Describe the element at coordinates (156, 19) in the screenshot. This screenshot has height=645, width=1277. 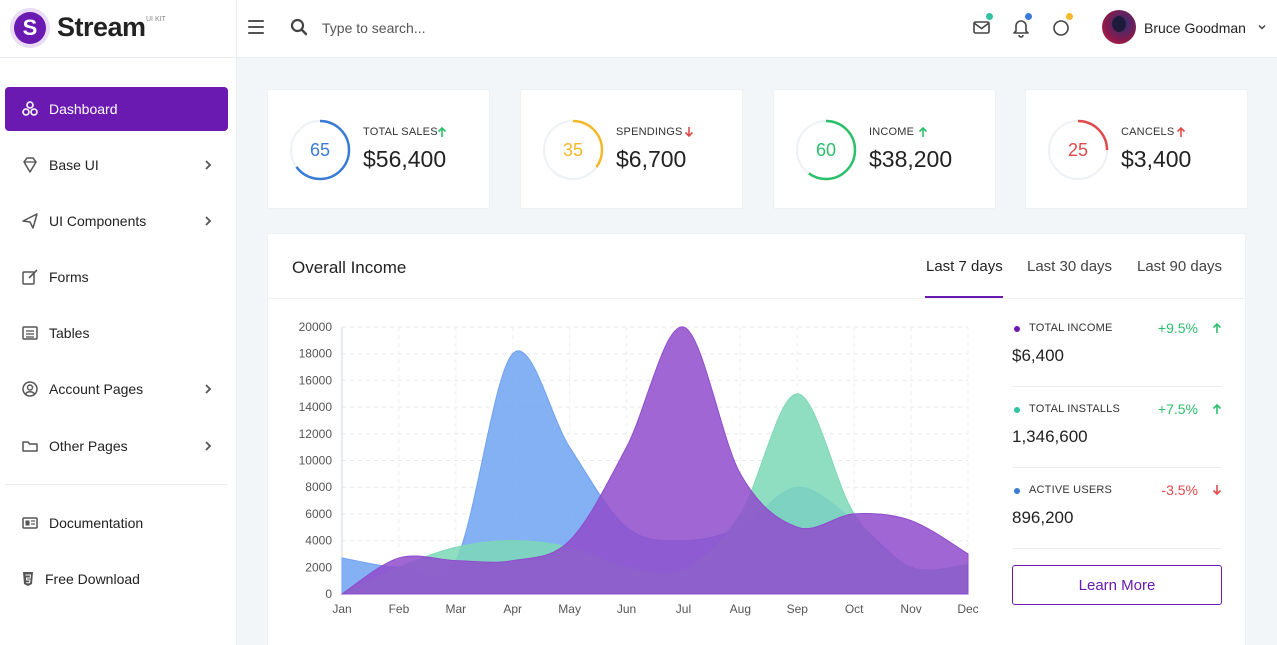
I see `brand-kit-label: UI KIT` at that location.